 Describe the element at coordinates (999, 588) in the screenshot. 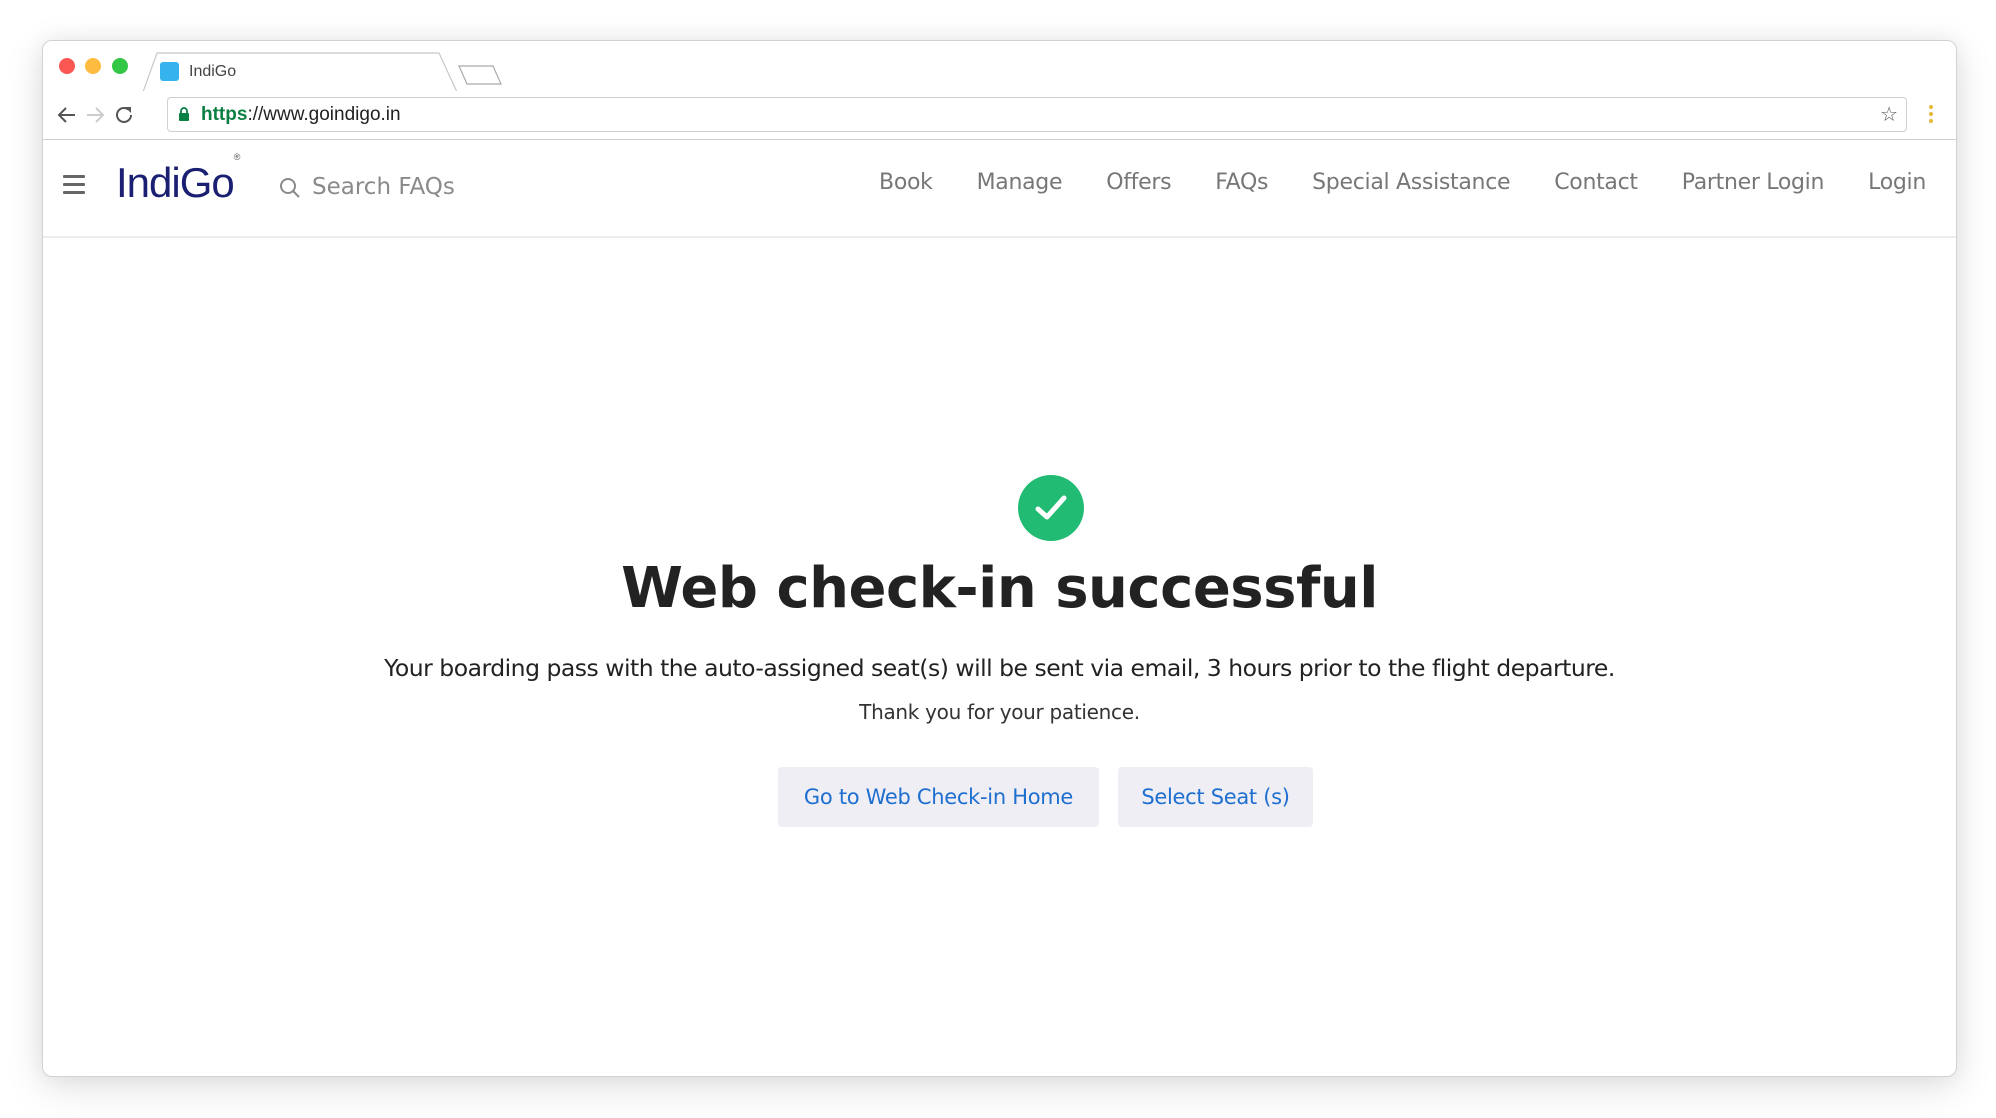

I see `page-title: Web check-in successful` at that location.